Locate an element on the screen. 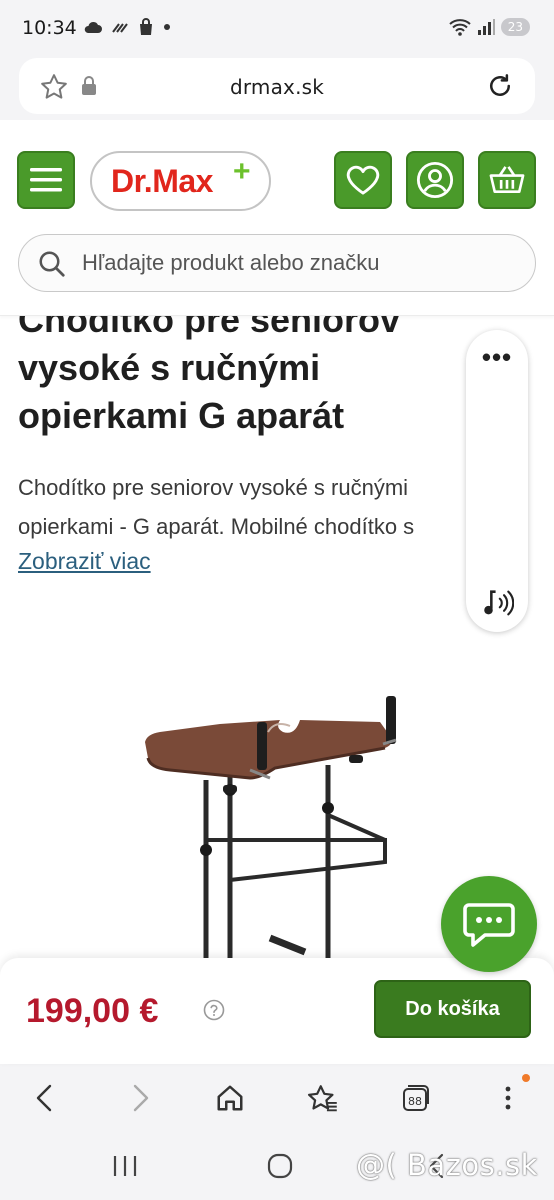  account-button is located at coordinates (435, 180).